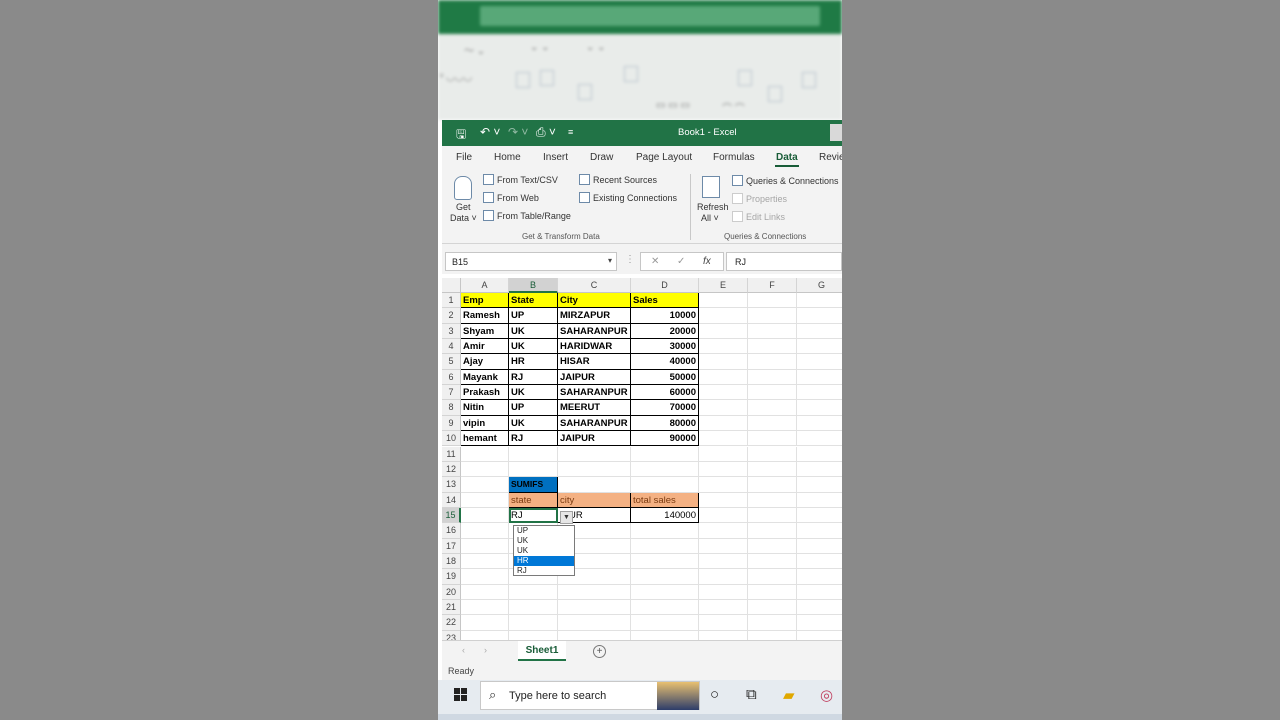 This screenshot has height=720, width=1280. I want to click on table-cell: 10000, so click(665, 316).